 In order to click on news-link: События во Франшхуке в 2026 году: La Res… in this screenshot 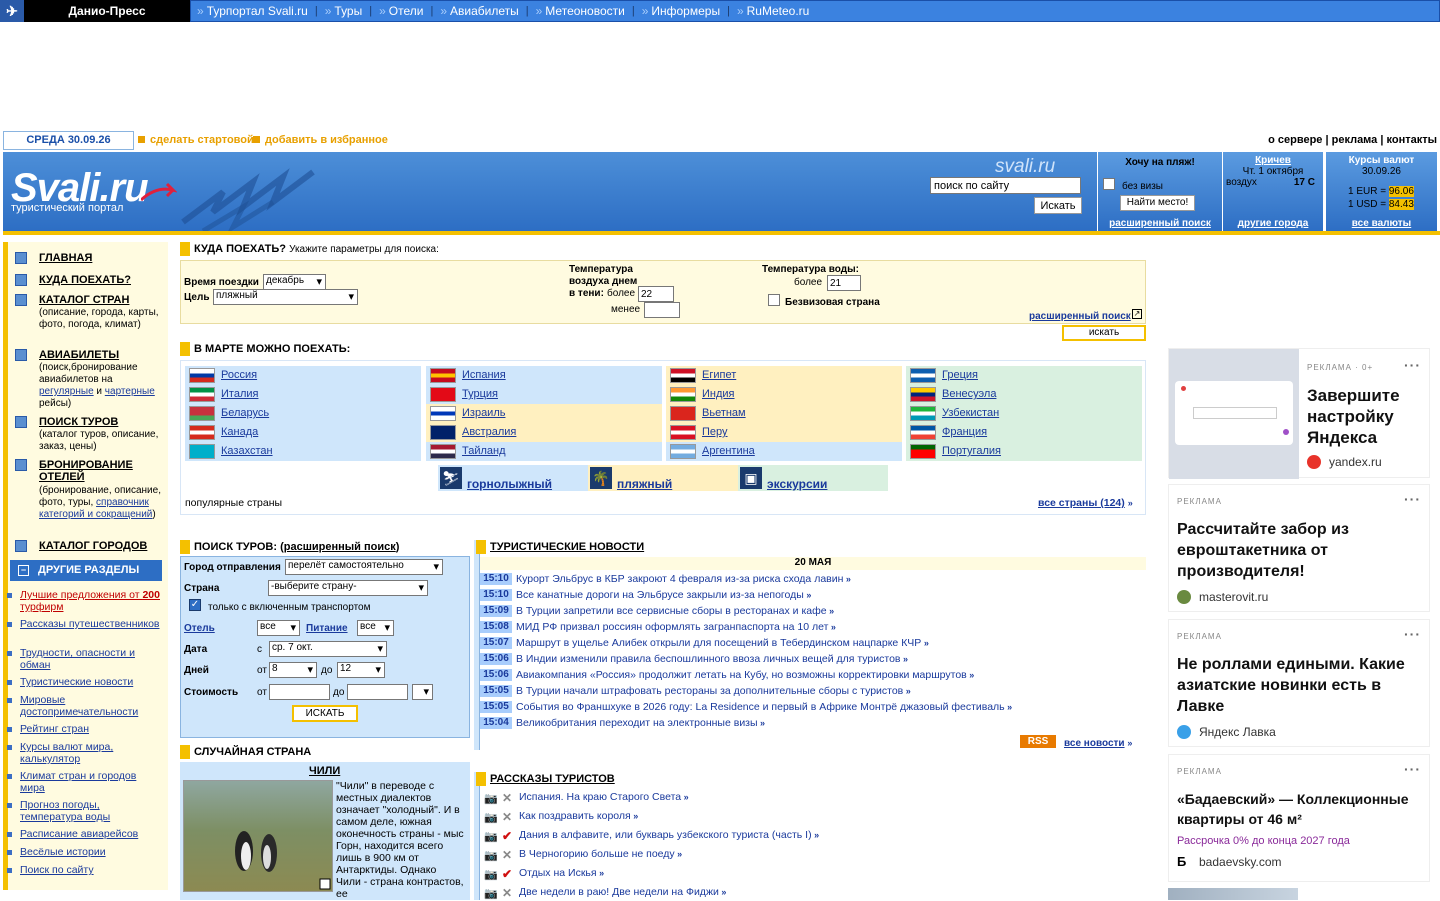, I will do `click(764, 707)`.